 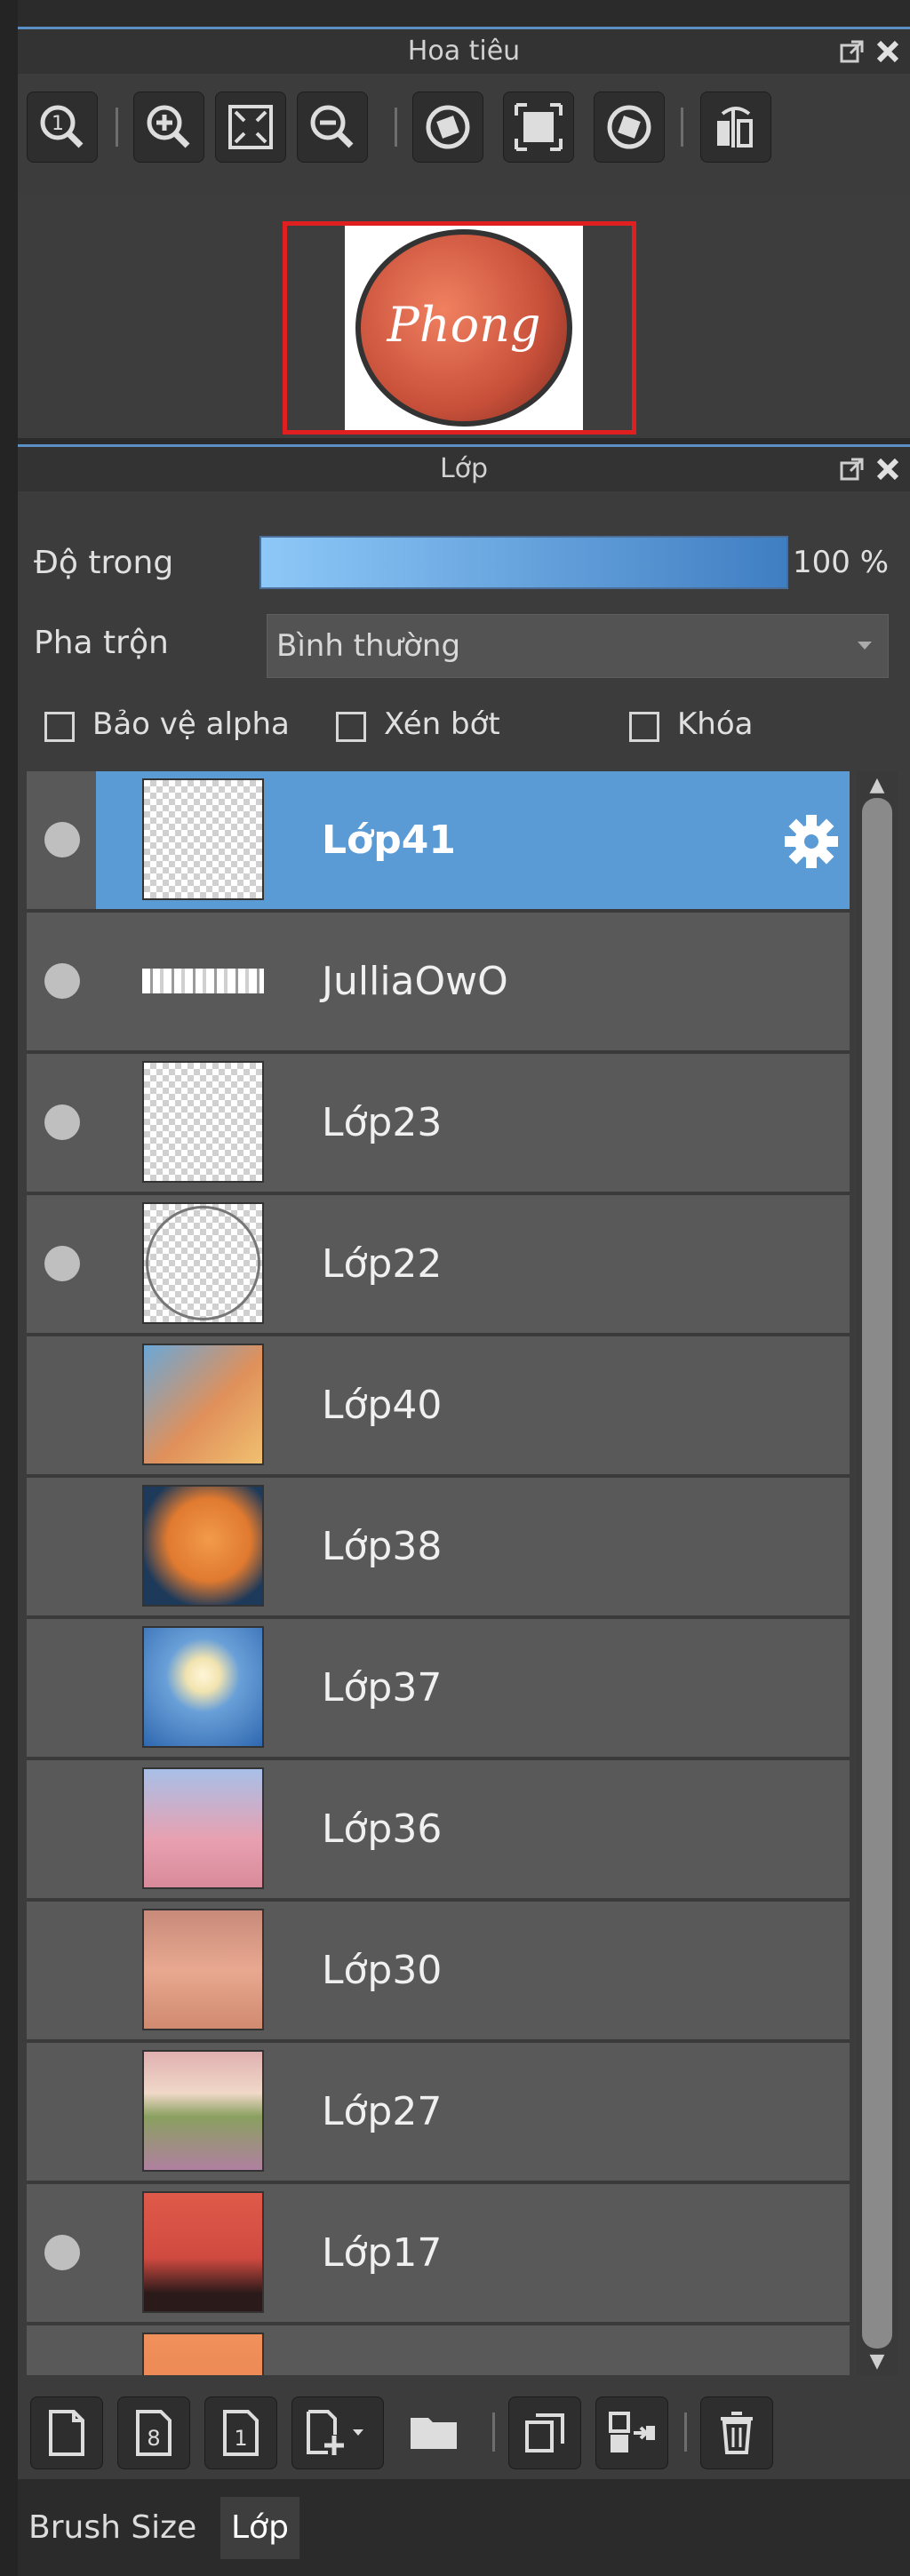 I want to click on fit-screen-icon, so click(x=251, y=127).